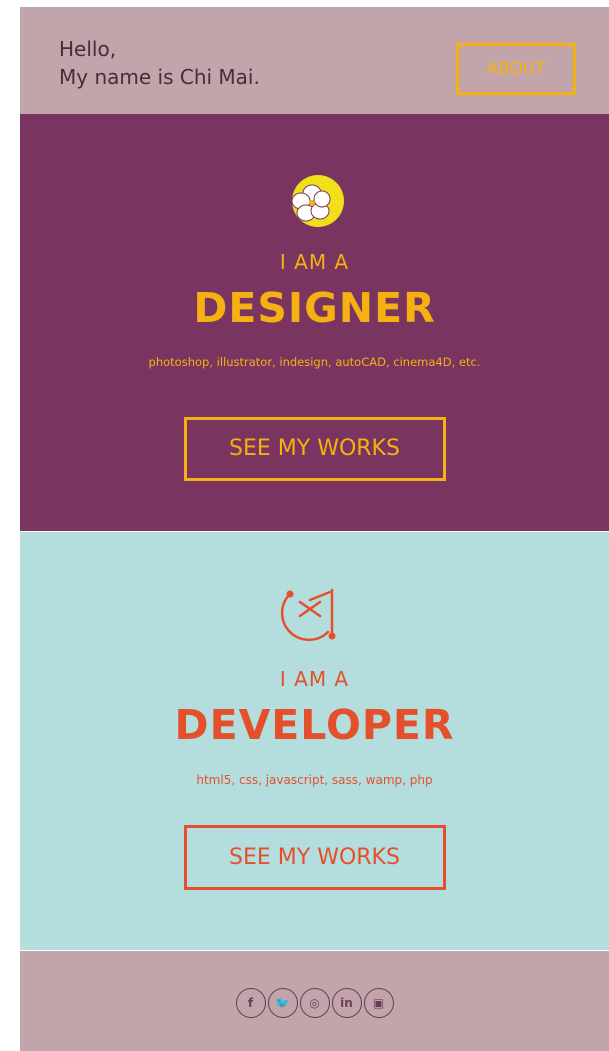  I want to click on twitter-icon: 🐦, so click(282, 1003).